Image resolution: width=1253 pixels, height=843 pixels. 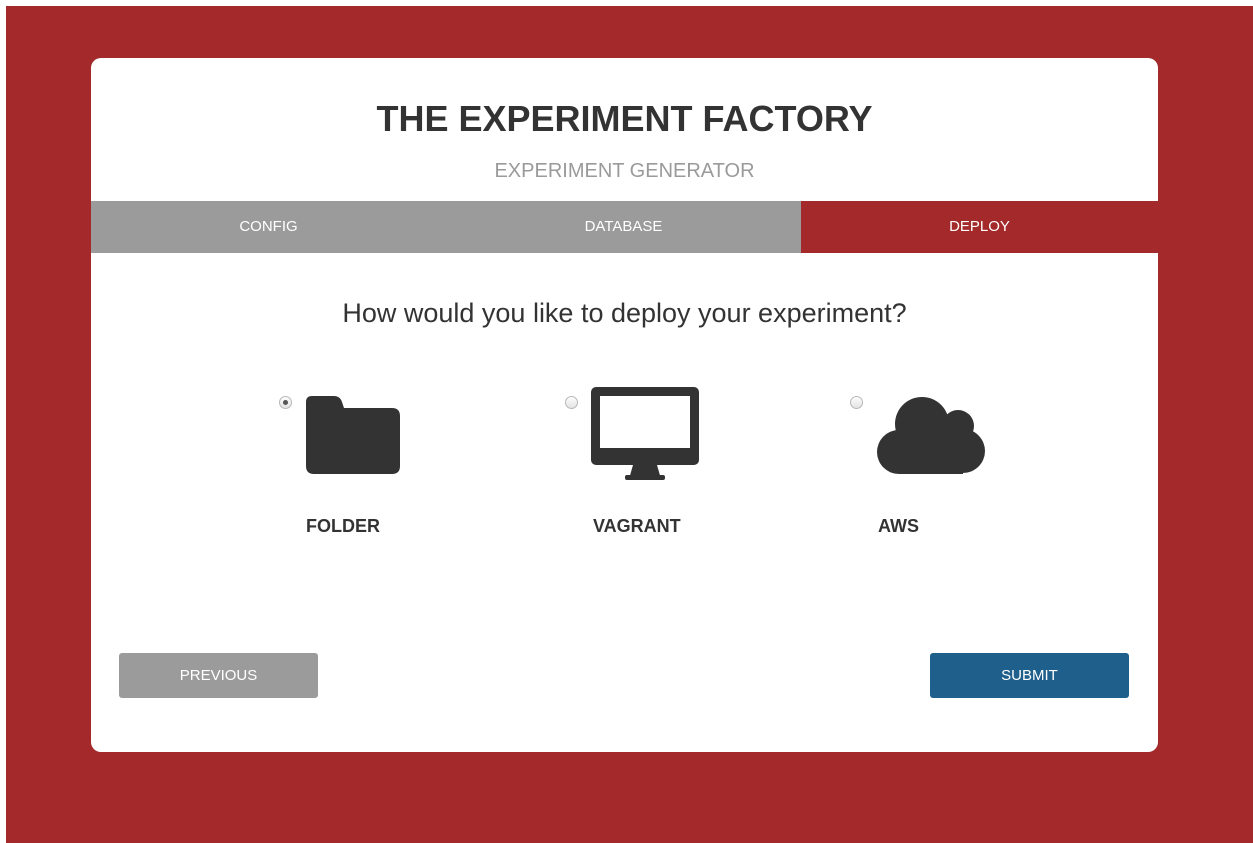 I want to click on submit-button: SUBMIT, so click(x=1029, y=675).